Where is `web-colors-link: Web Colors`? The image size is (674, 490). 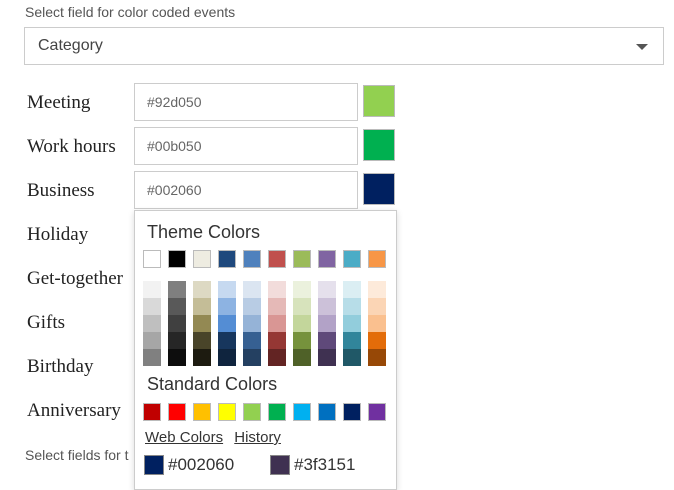
web-colors-link: Web Colors is located at coordinates (184, 437).